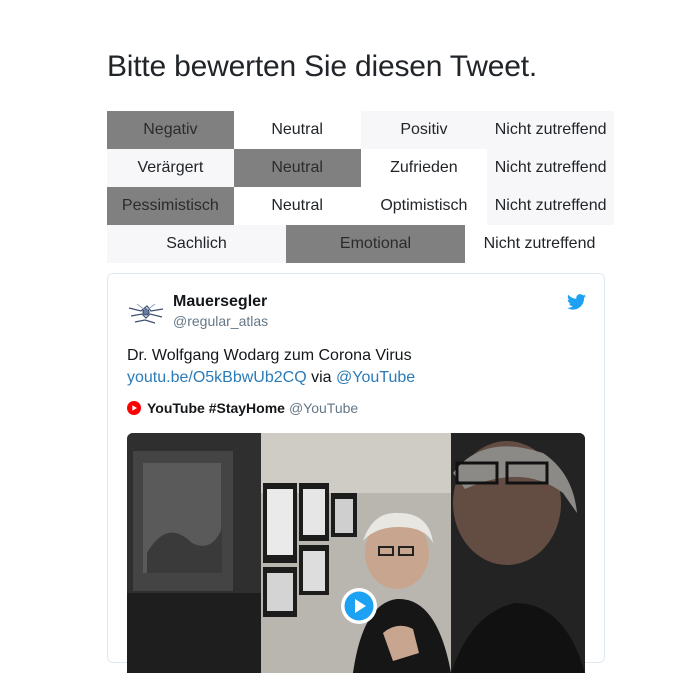 The image size is (696, 673). Describe the element at coordinates (146, 313) in the screenshot. I see `avatar` at that location.